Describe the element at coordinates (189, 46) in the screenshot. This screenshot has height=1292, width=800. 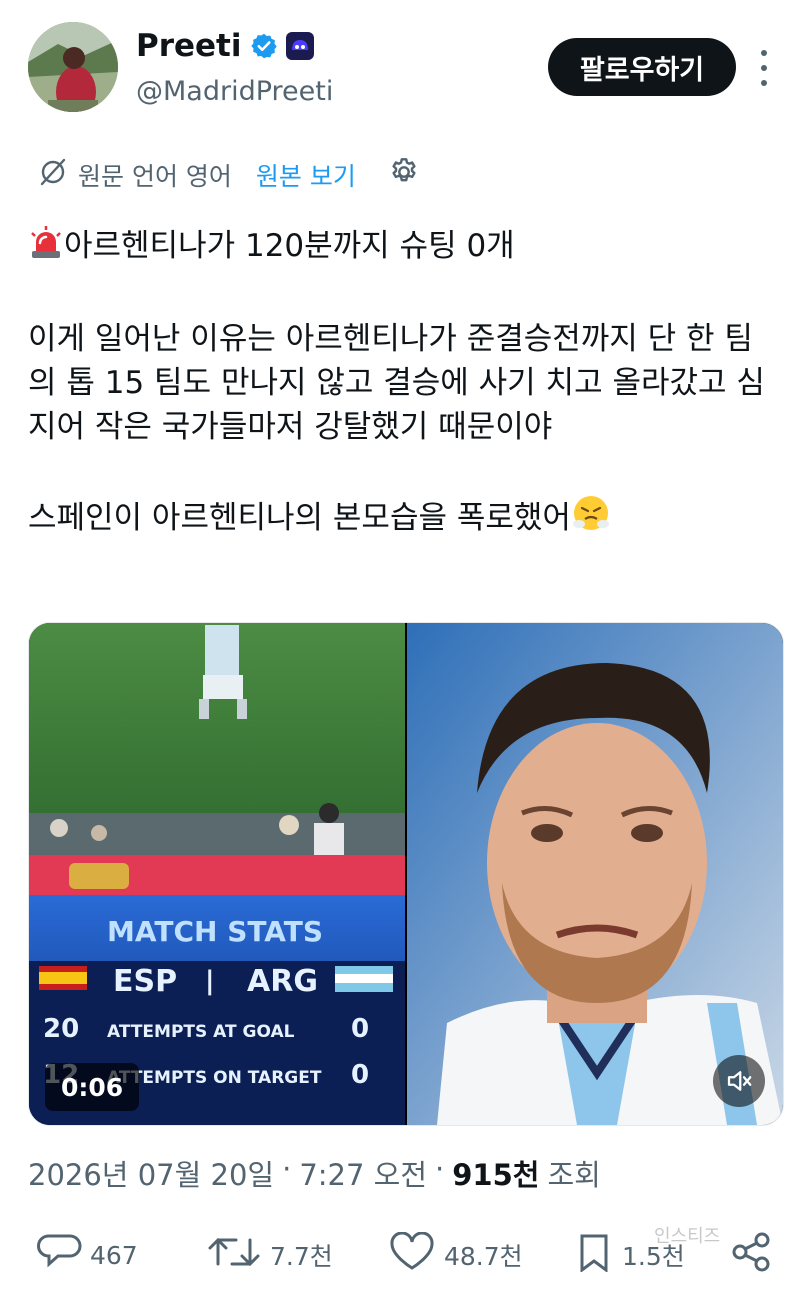
I see `display-name: Preeti` at that location.